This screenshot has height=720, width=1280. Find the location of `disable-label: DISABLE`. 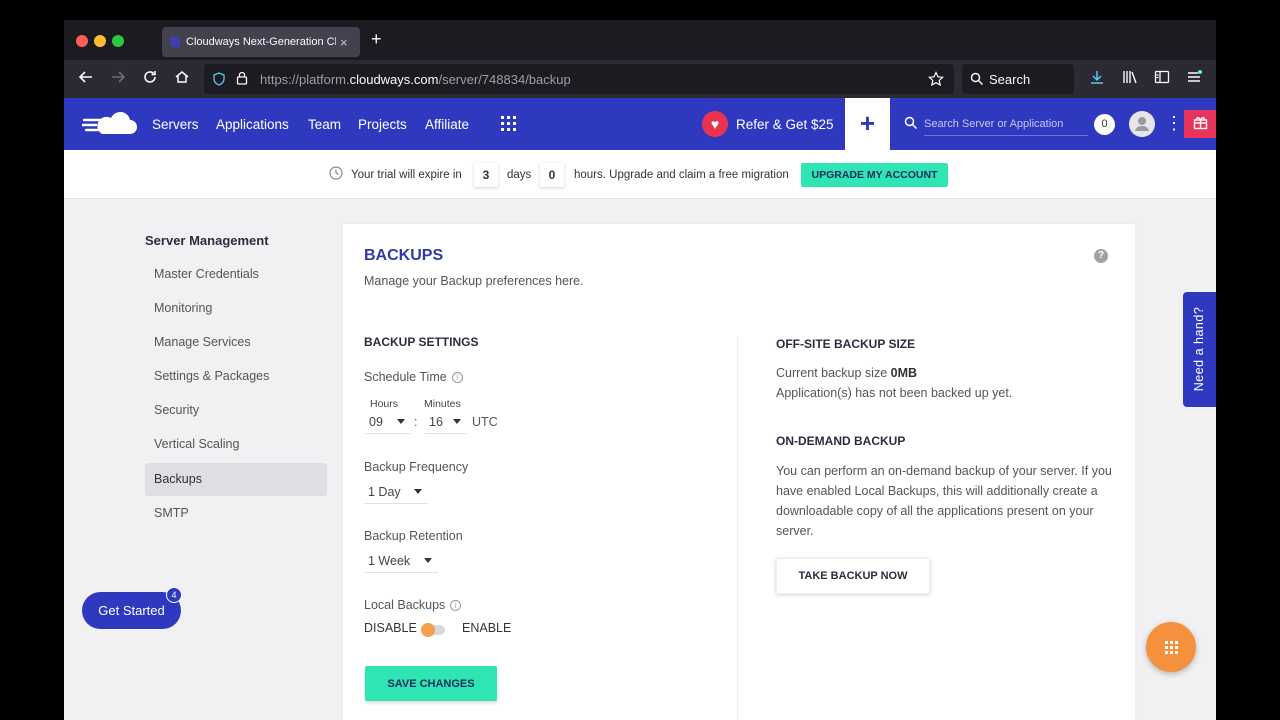

disable-label: DISABLE is located at coordinates (390, 628).